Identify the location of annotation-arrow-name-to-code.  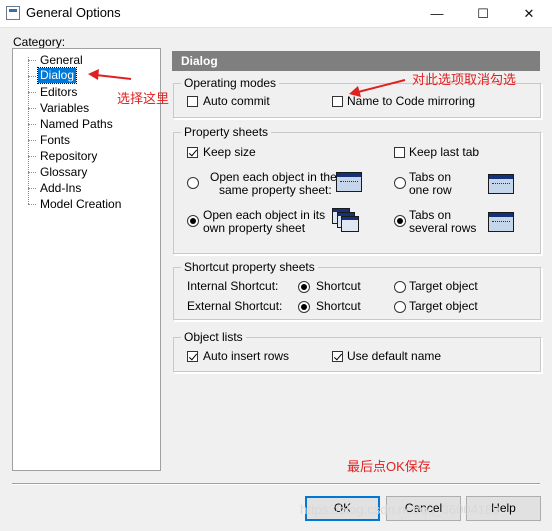
(381, 86).